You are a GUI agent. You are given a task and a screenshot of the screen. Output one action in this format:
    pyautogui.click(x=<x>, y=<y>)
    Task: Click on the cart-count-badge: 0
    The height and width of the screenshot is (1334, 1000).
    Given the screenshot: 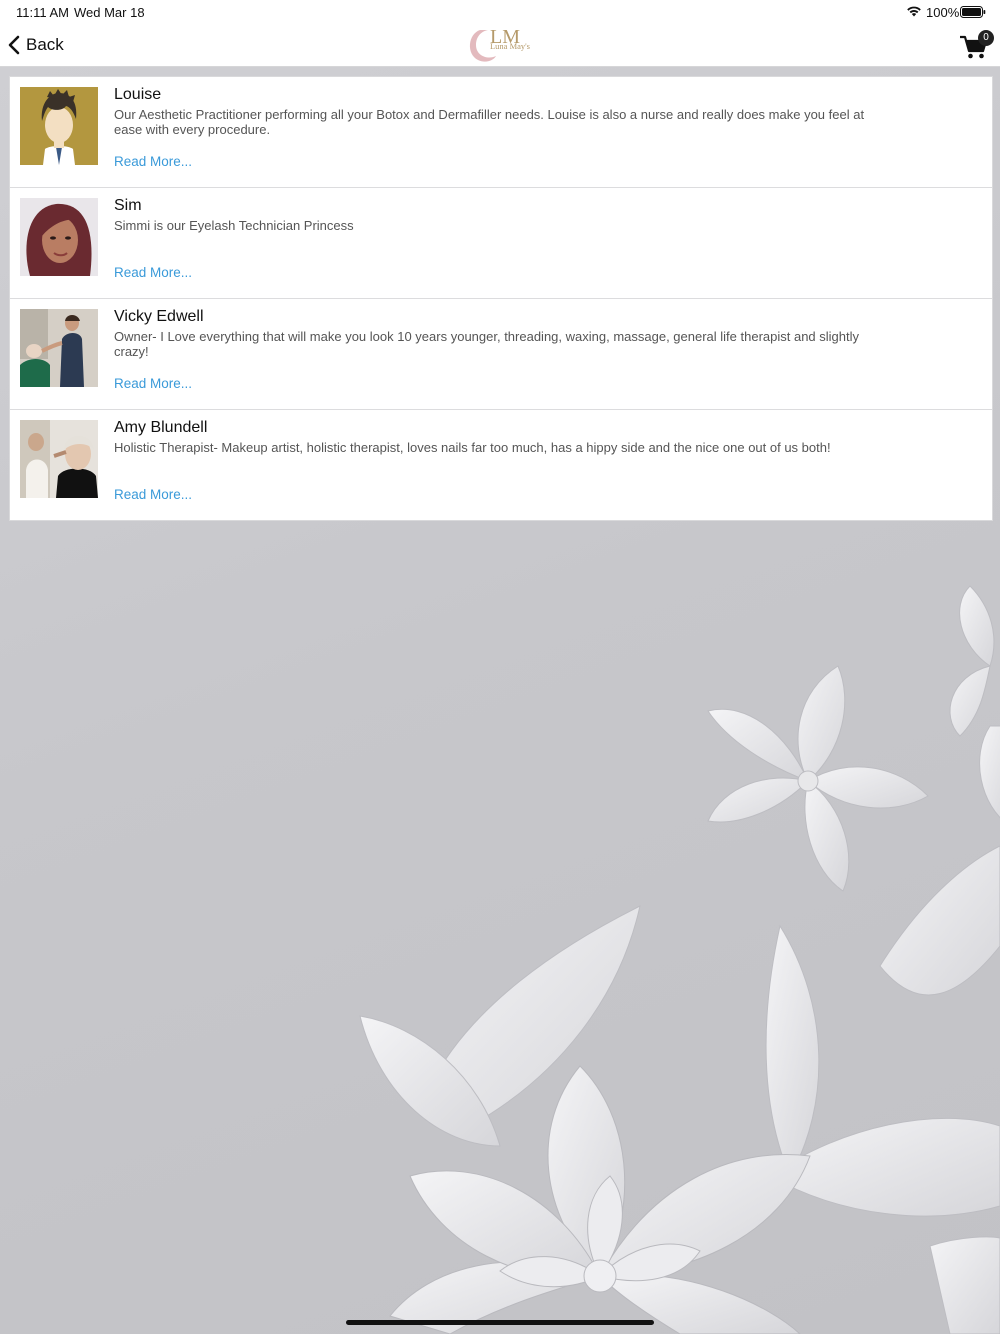 What is the action you would take?
    pyautogui.click(x=986, y=38)
    